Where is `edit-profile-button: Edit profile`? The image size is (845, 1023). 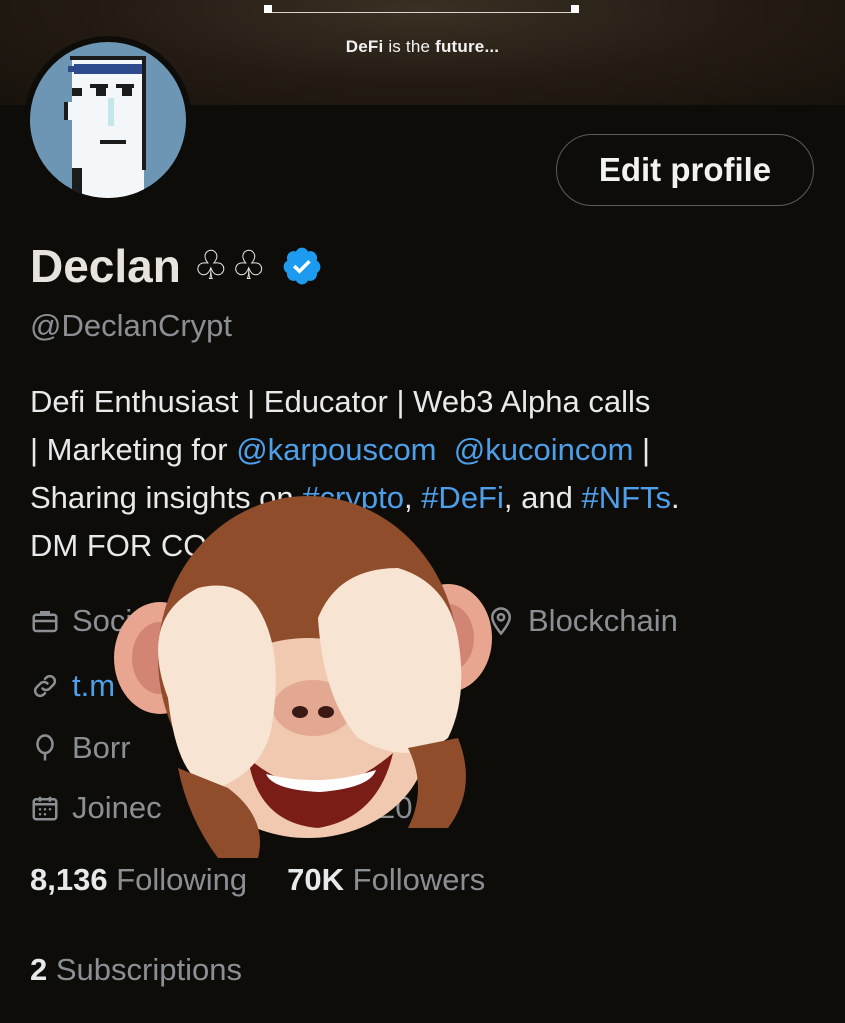
edit-profile-button: Edit profile is located at coordinates (685, 170).